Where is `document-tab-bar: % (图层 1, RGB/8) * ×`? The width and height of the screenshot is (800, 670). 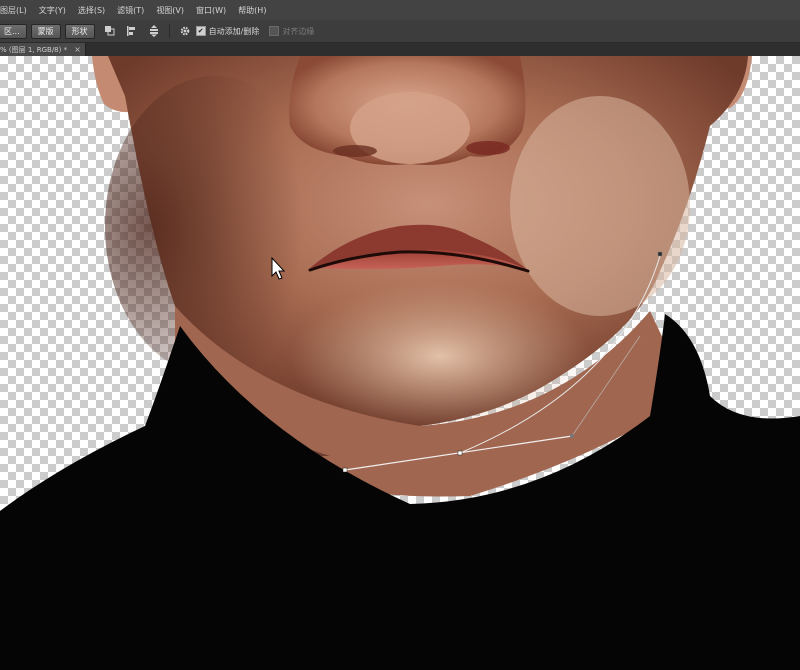 document-tab-bar: % (图层 1, RGB/8) * × is located at coordinates (400, 49).